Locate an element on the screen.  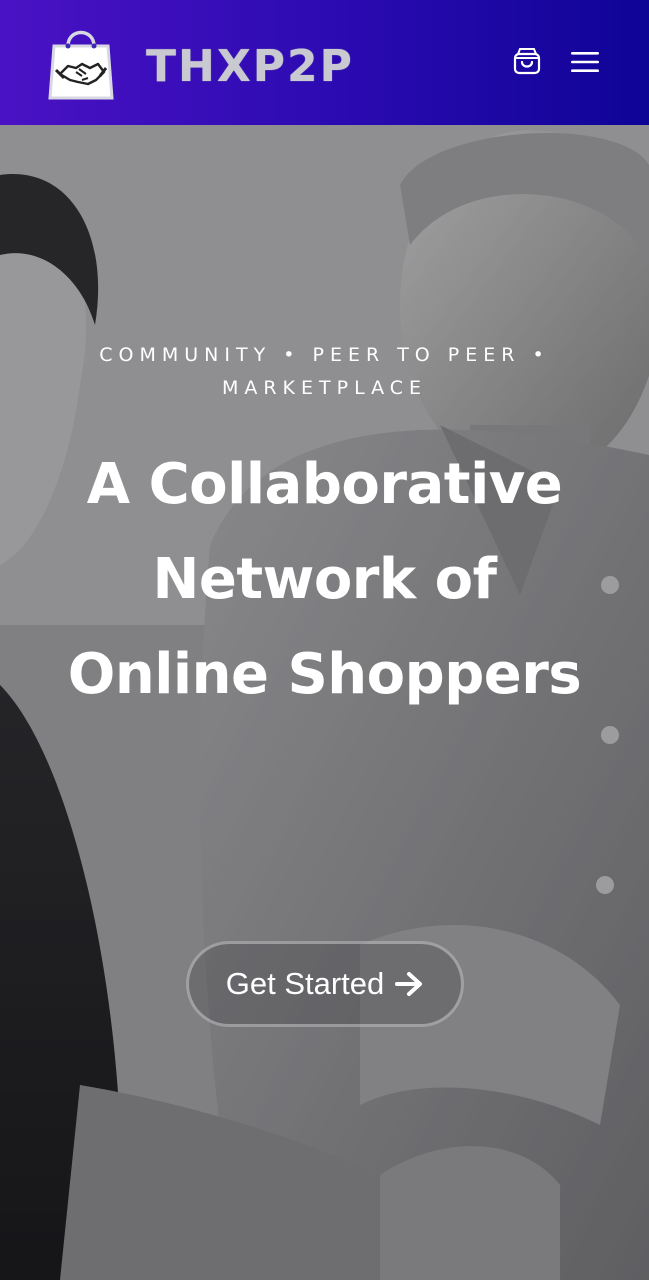
cart-button is located at coordinates (527, 61).